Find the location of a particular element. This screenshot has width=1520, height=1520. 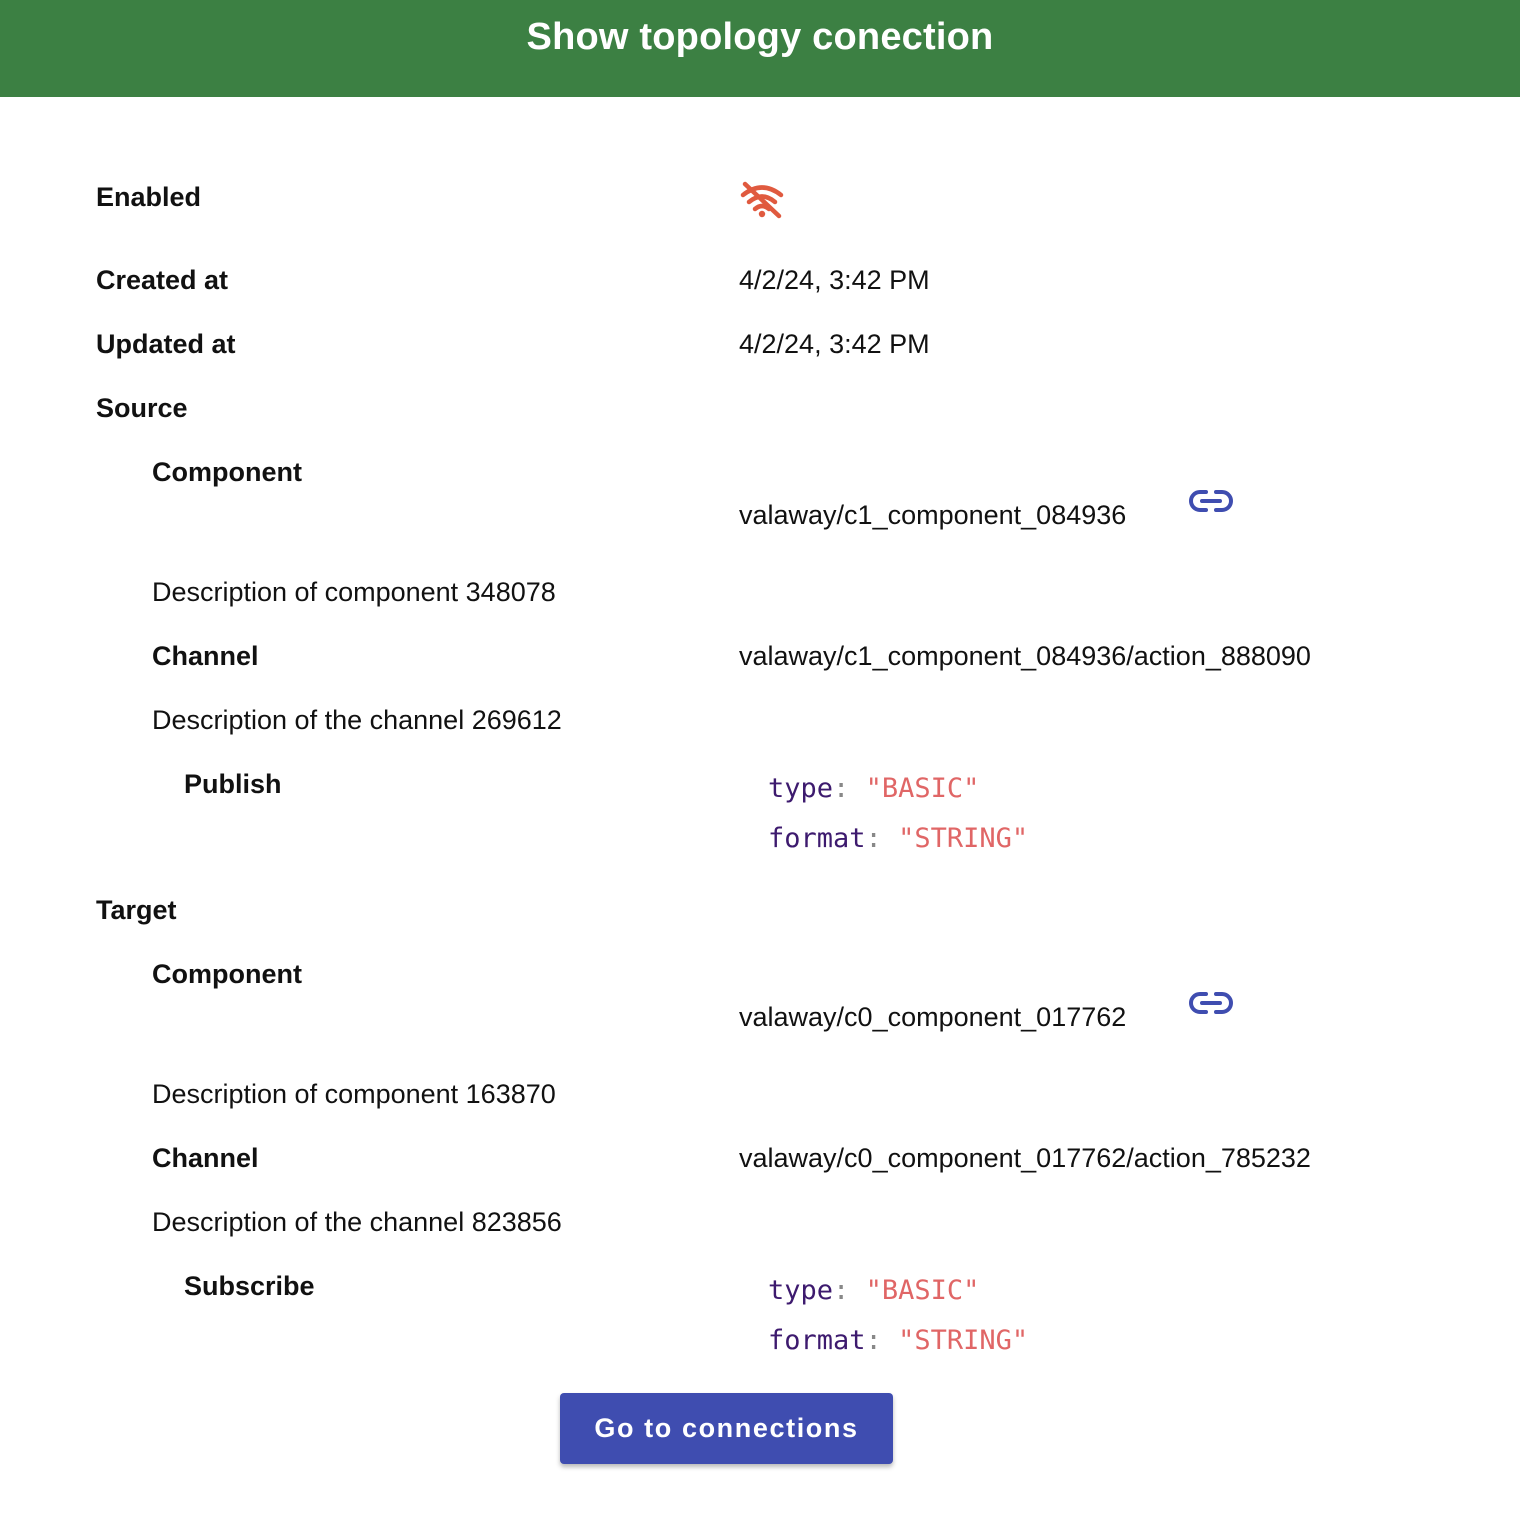

source-channel-label: Channel is located at coordinates (205, 656).